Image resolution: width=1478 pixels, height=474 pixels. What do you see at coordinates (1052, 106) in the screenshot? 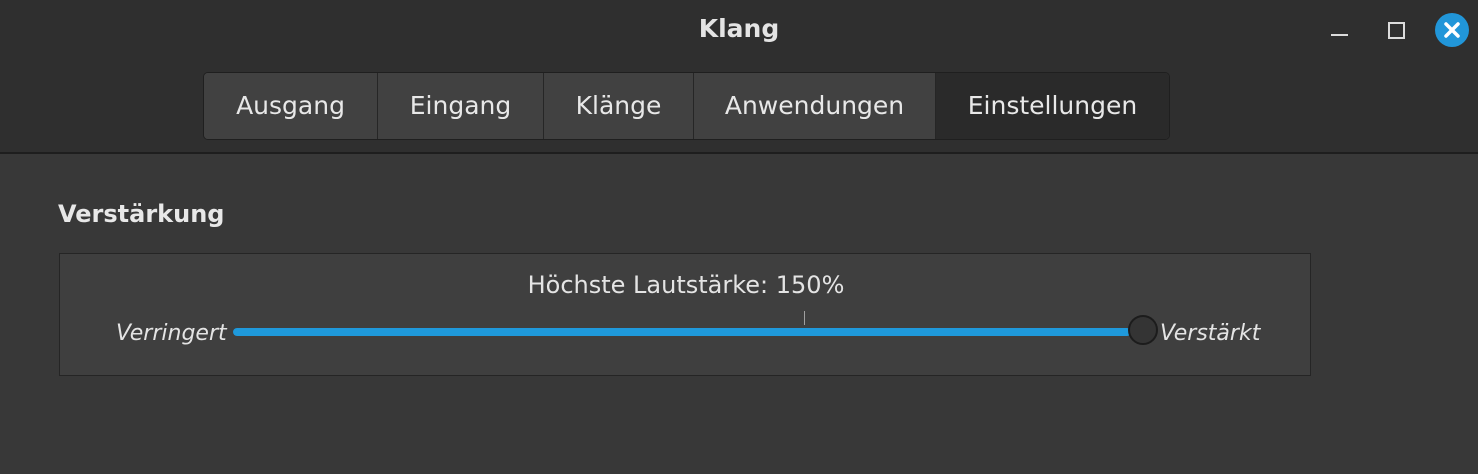
I see `tab-einstellungen: Einstellungen` at bounding box center [1052, 106].